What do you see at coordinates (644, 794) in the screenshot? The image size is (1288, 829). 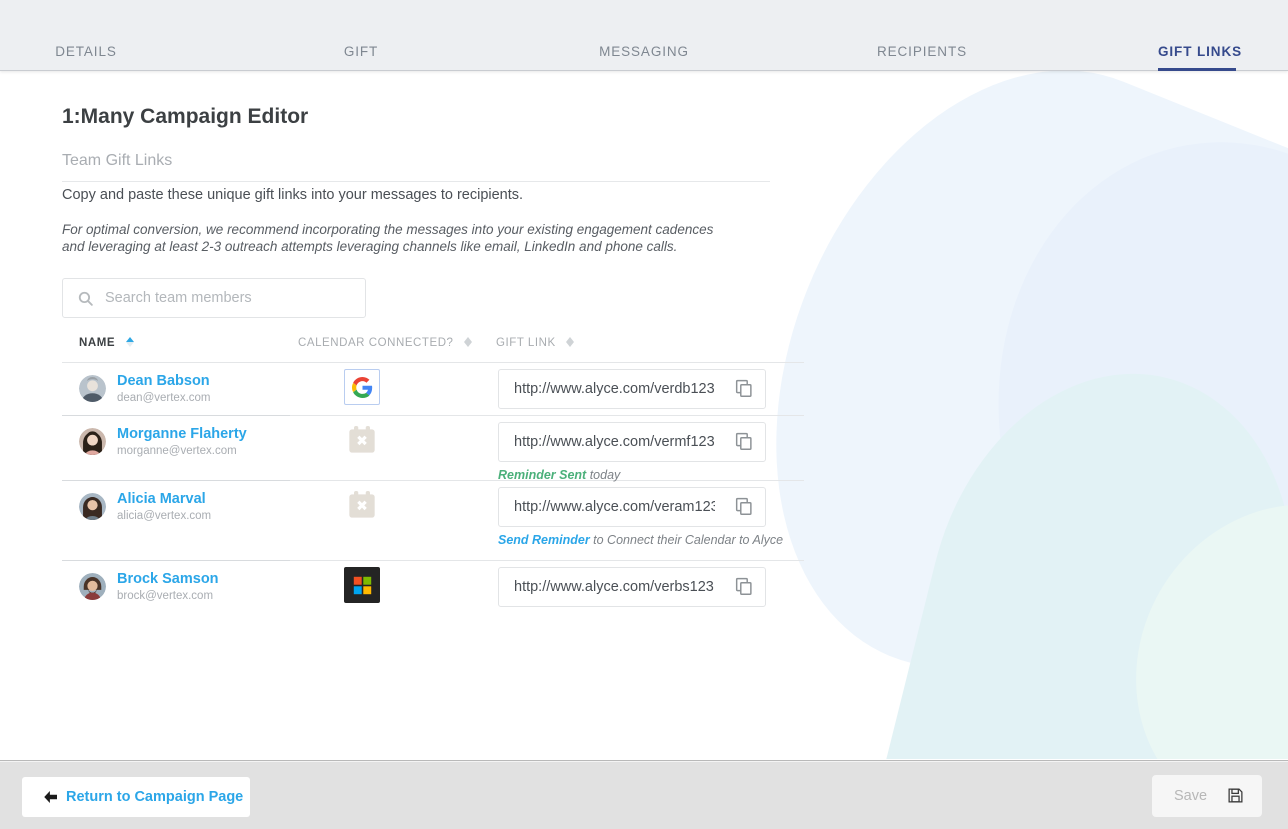 I see `footer-bar: Return to Campaign Page Save` at bounding box center [644, 794].